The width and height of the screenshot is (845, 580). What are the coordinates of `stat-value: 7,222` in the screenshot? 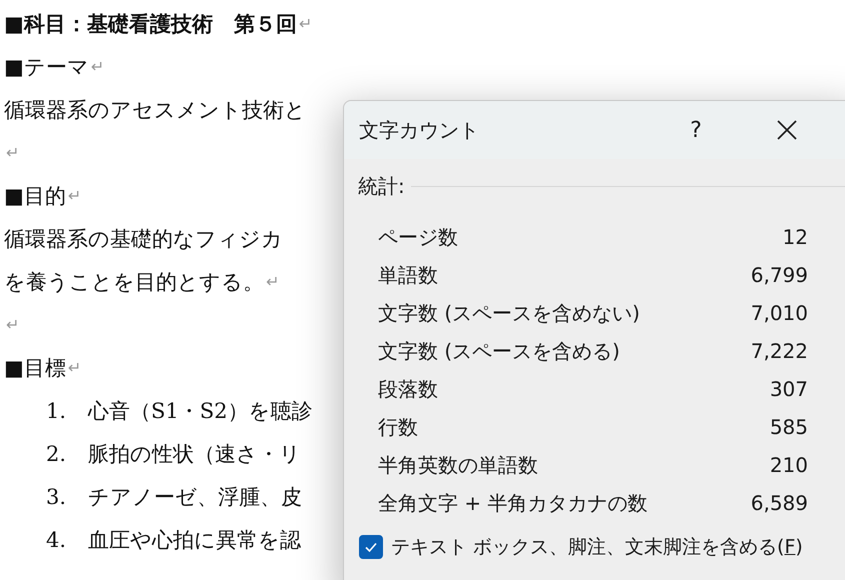 It's located at (779, 351).